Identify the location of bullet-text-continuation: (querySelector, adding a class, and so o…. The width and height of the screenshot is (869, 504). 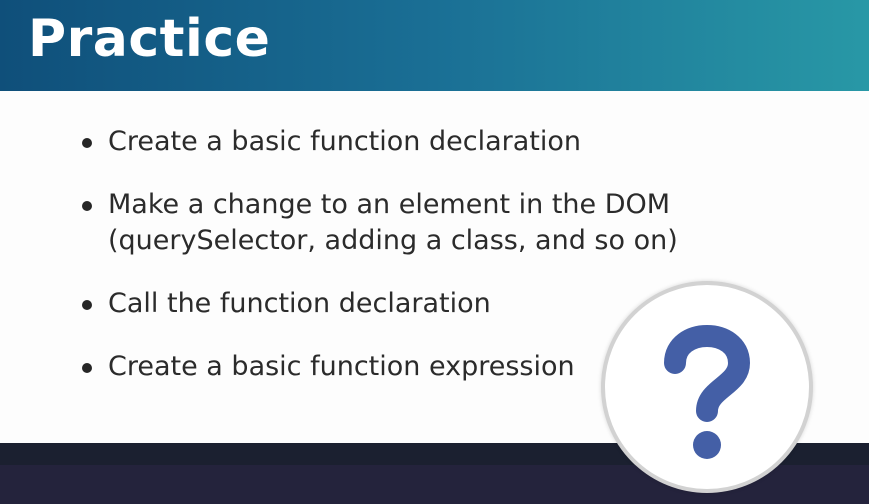
(393, 240).